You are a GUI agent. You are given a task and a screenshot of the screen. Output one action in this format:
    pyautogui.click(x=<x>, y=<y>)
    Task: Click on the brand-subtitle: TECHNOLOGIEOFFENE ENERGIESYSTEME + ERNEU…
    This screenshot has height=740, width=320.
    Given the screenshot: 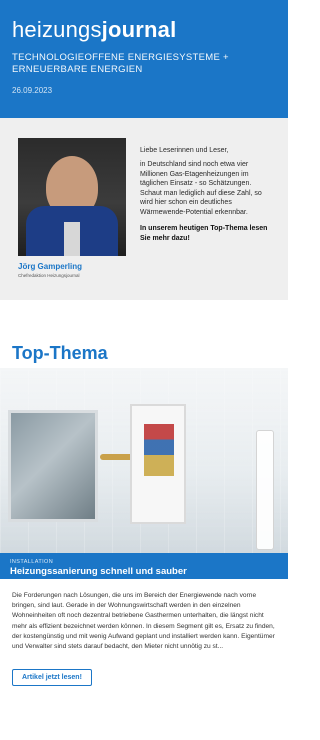 What is the action you would take?
    pyautogui.click(x=120, y=64)
    